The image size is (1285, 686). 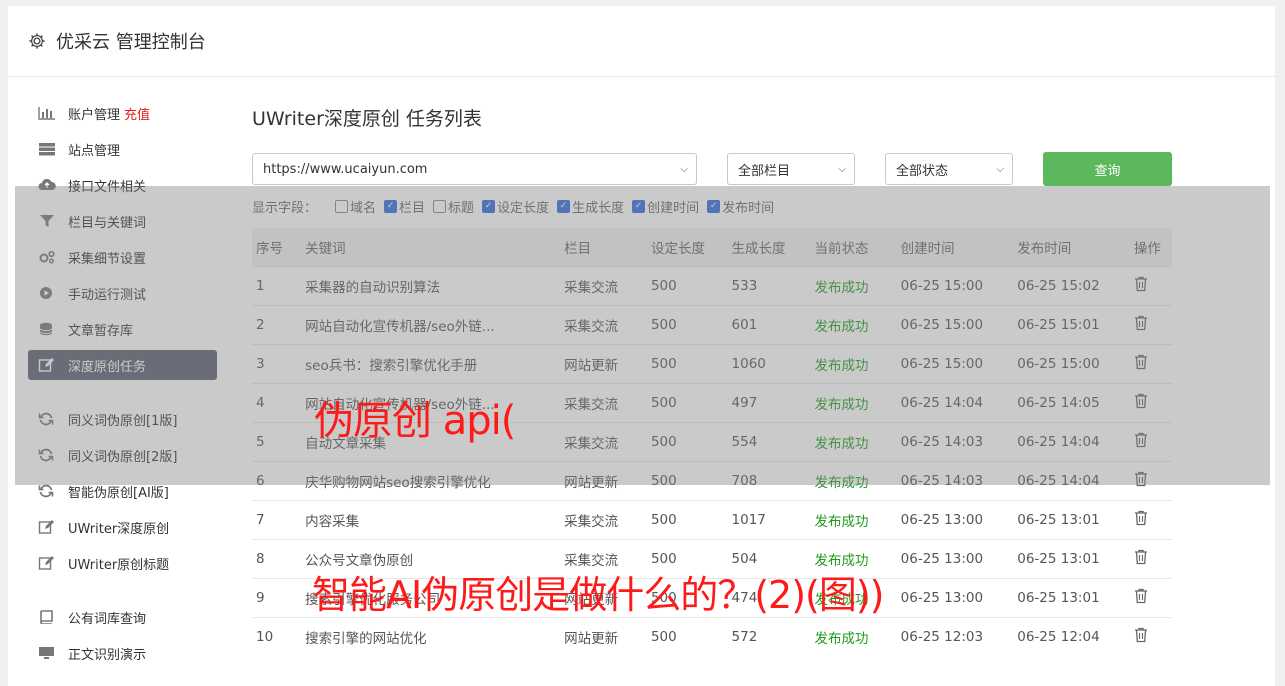 I want to click on table-cell: 7, so click(x=277, y=520).